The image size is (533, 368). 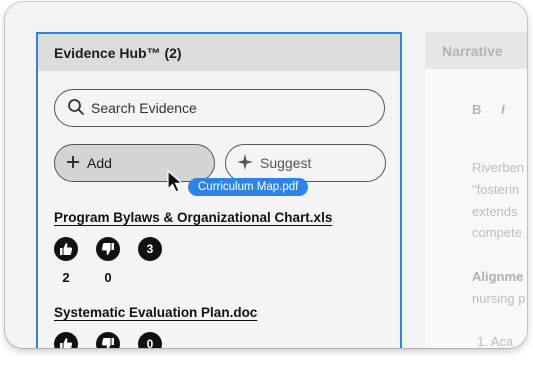 What do you see at coordinates (134, 163) in the screenshot?
I see `add-button: Add` at bounding box center [134, 163].